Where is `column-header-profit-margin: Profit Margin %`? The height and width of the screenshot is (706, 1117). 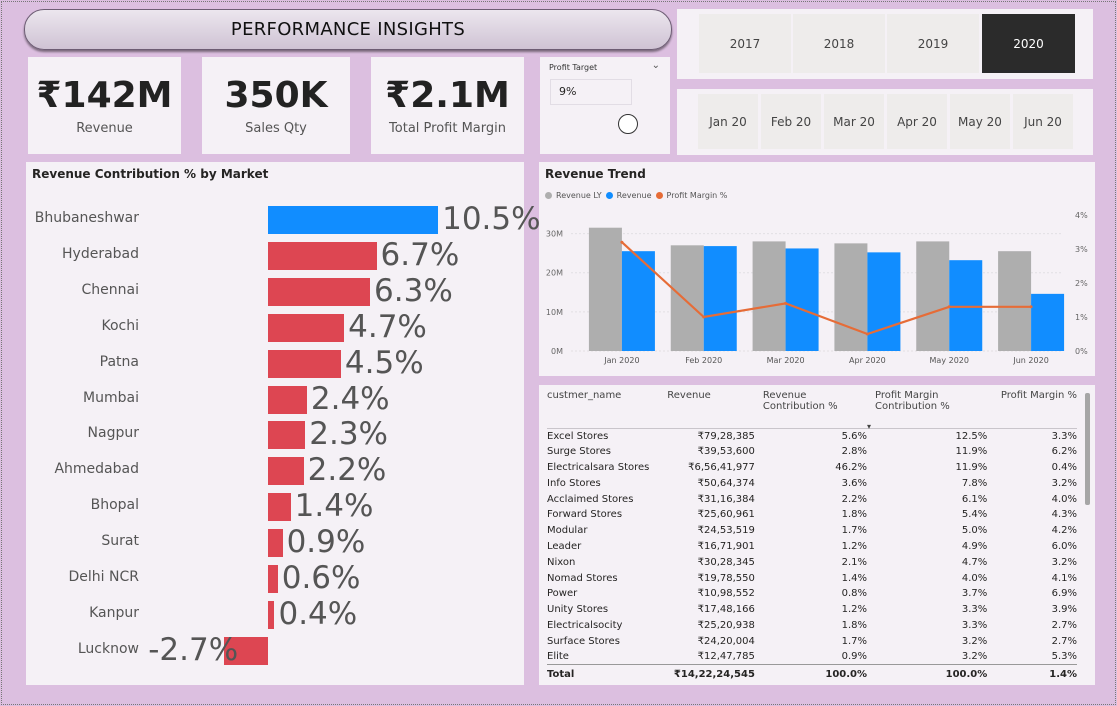
column-header-profit-margin: Profit Margin % is located at coordinates (1032, 409).